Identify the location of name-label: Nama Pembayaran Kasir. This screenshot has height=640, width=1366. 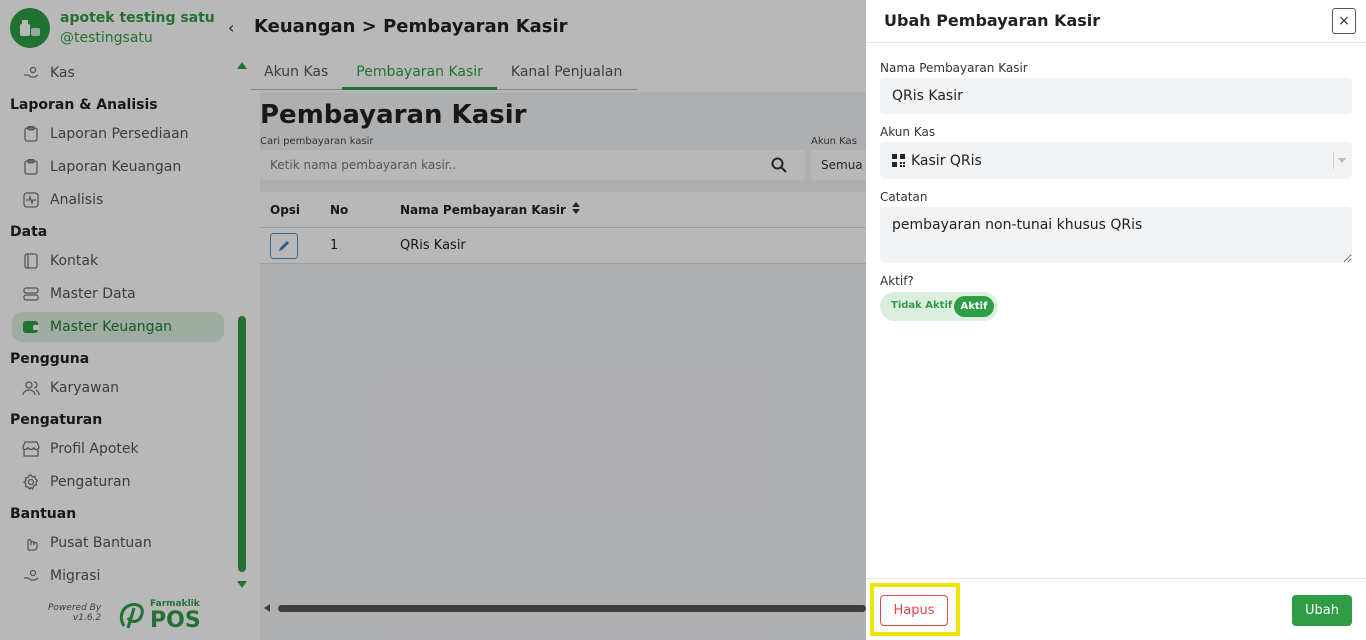
(954, 68).